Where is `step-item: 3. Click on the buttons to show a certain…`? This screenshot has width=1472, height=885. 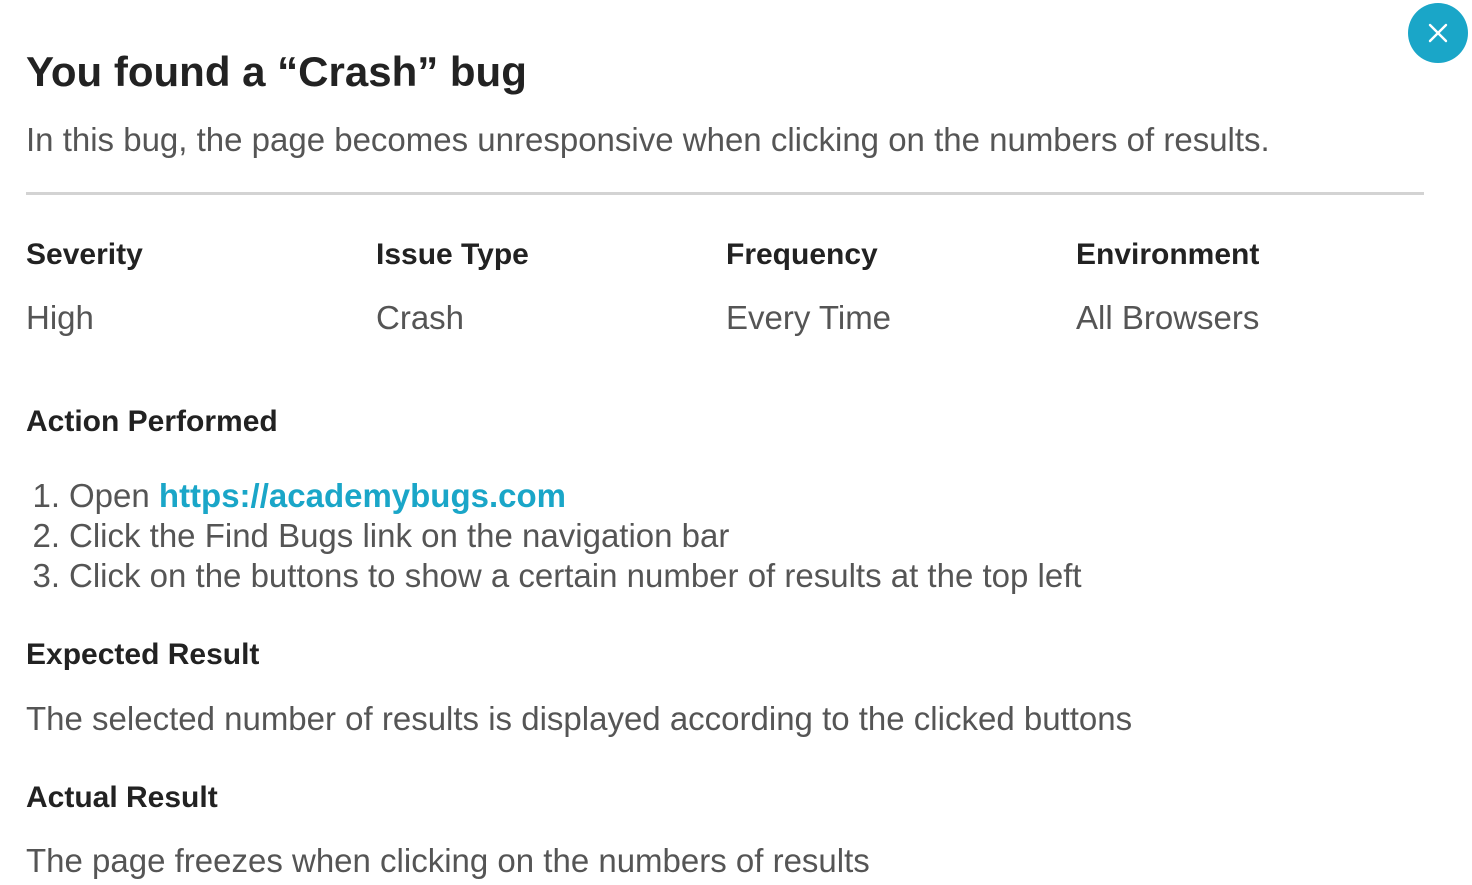
step-item: 3. Click on the buttons to show a certain… is located at coordinates (541, 576).